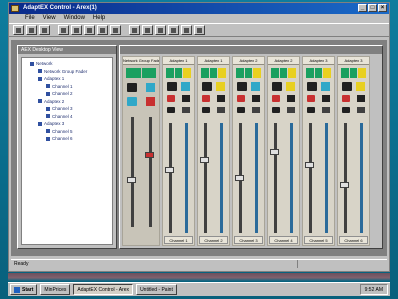 Image resolution: width=398 pixels, height=299 pixels. Describe the element at coordinates (318, 240) in the screenshot. I see `channel-name: Channel 5` at that location.